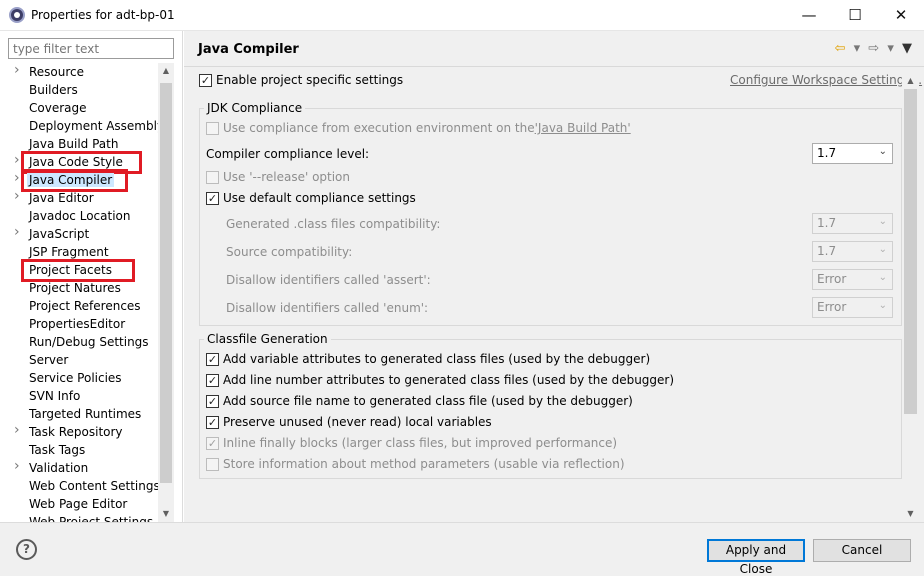 The width and height of the screenshot is (924, 576). I want to click on tree-item-svn-info: SVN Info, so click(79, 397).